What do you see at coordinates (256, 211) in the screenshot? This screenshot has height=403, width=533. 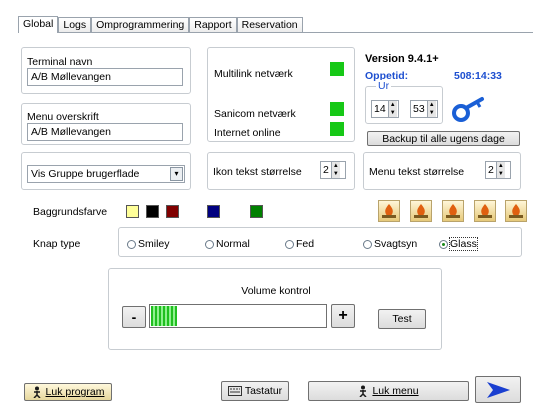 I see `color-swatch-green` at bounding box center [256, 211].